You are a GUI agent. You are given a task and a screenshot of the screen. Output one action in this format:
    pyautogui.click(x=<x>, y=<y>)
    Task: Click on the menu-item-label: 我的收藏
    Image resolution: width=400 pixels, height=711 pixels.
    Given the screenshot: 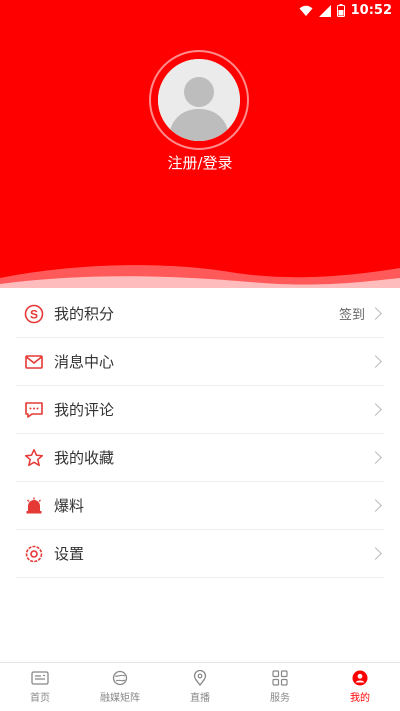 What is the action you would take?
    pyautogui.click(x=84, y=458)
    